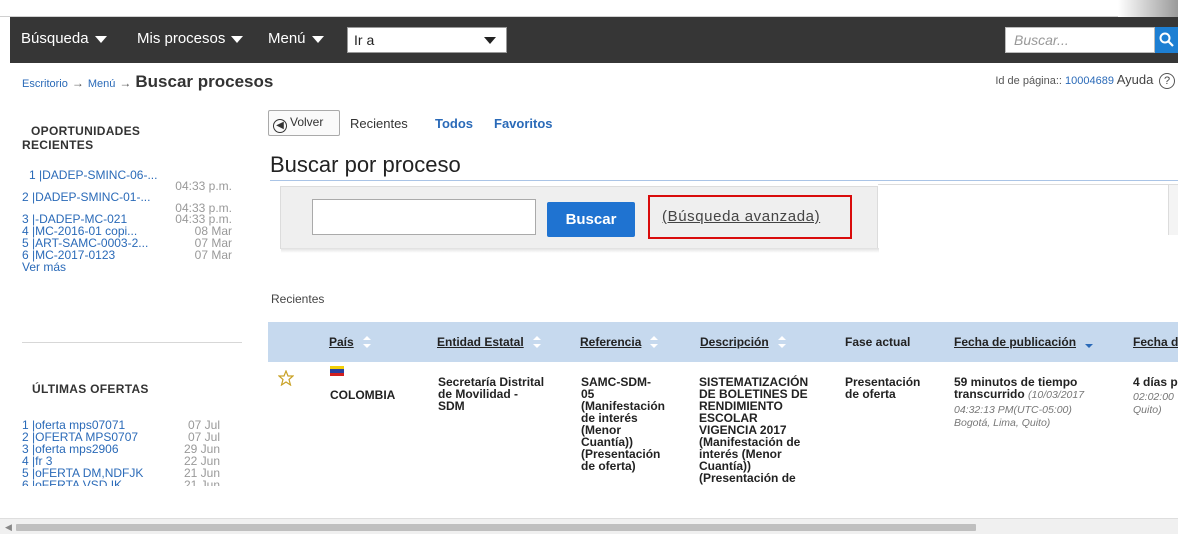 The width and height of the screenshot is (1178, 542). Describe the element at coordinates (337, 371) in the screenshot. I see `flag-icon` at that location.